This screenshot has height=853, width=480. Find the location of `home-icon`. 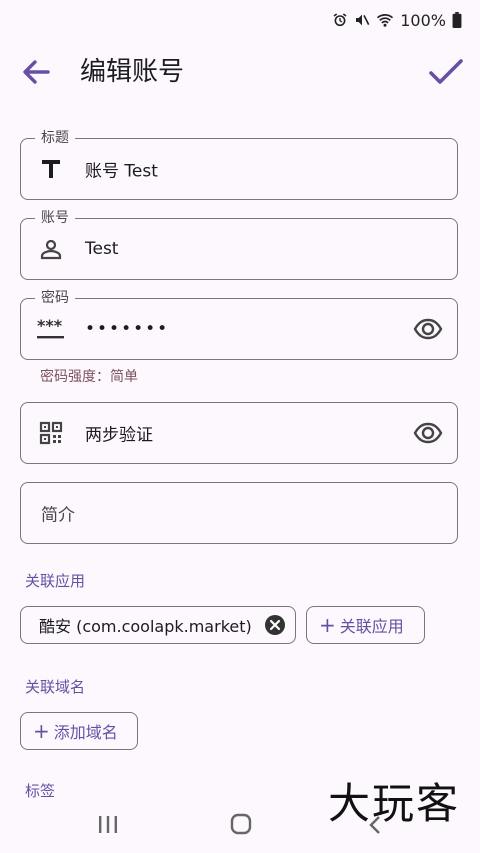

home-icon is located at coordinates (241, 824).